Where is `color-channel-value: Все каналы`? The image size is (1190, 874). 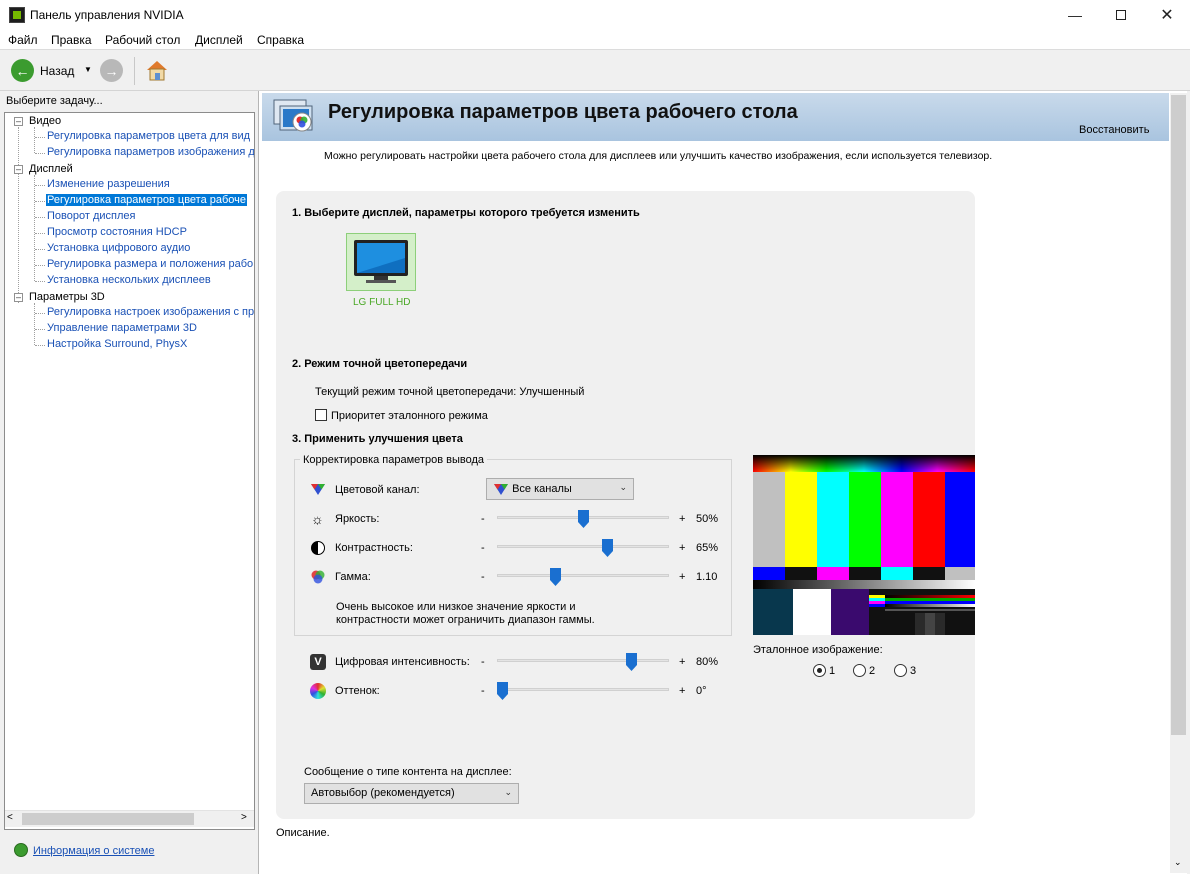
color-channel-value: Все каналы is located at coordinates (542, 488).